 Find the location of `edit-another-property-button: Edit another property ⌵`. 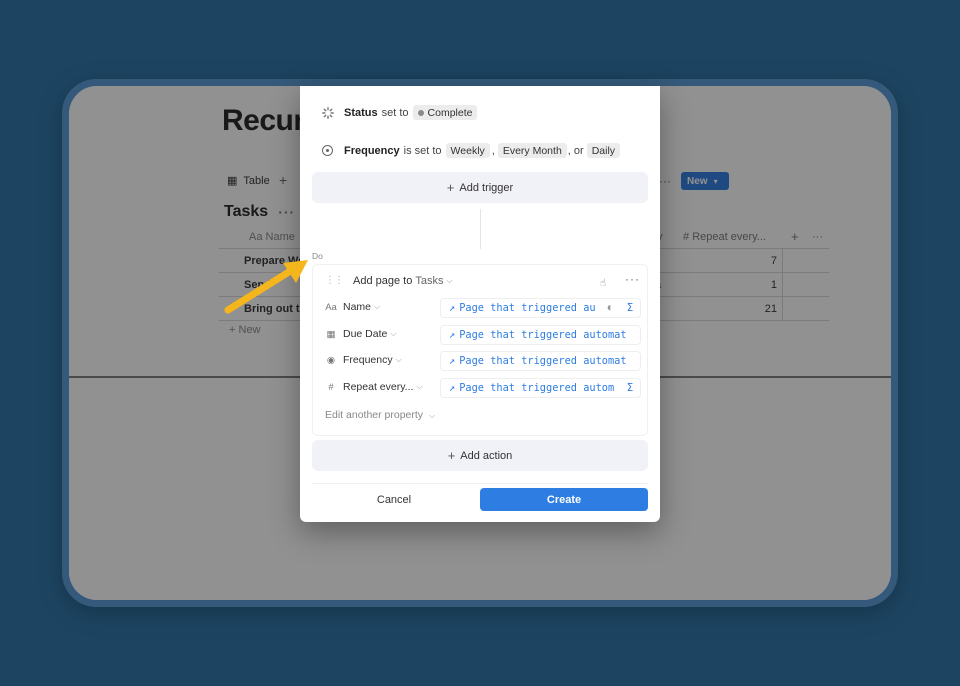

edit-another-property-button: Edit another property ⌵ is located at coordinates (380, 415).